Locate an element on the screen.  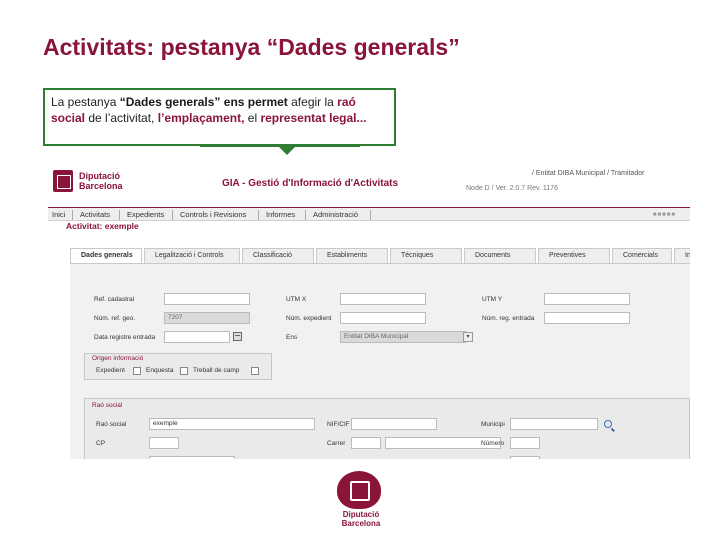
data-registre-entrada-label: Data registre entrada is located at coordinates (125, 337).